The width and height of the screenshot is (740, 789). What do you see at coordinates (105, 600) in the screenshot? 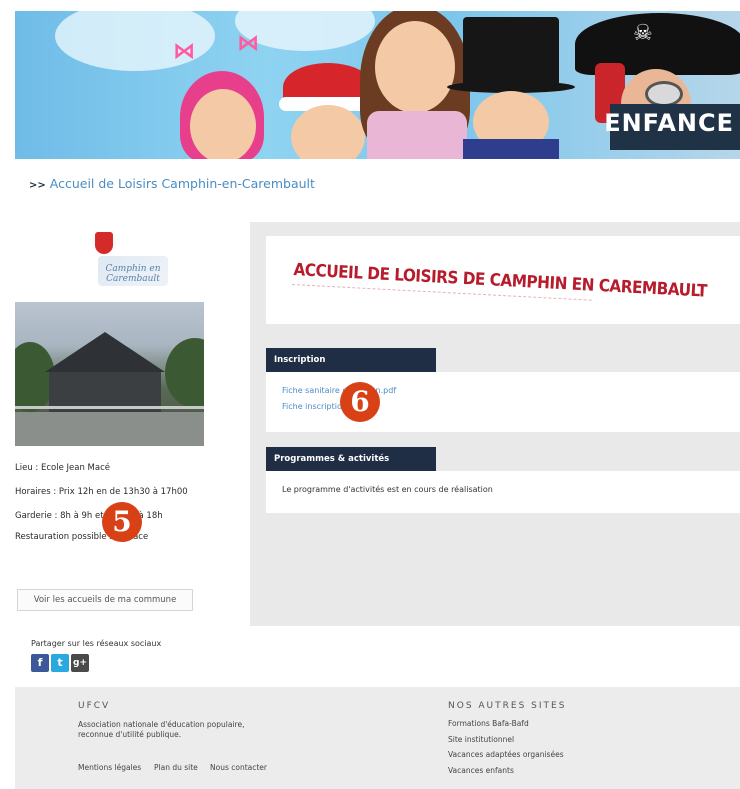
I see `view-communes-button: Voir les accueils de ma commune` at bounding box center [105, 600].